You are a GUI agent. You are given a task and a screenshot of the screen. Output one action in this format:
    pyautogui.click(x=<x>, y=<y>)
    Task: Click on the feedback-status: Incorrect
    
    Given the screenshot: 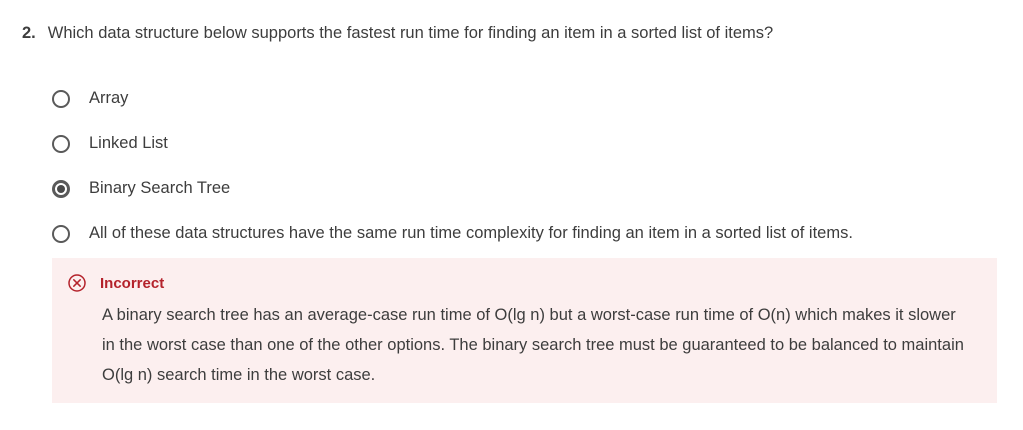 What is the action you would take?
    pyautogui.click(x=132, y=283)
    